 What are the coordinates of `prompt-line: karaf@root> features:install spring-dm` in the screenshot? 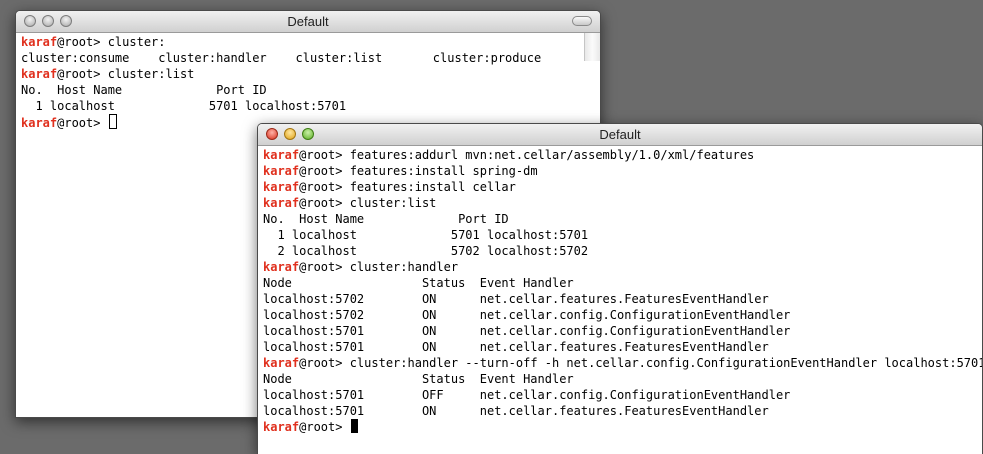 It's located at (620, 171).